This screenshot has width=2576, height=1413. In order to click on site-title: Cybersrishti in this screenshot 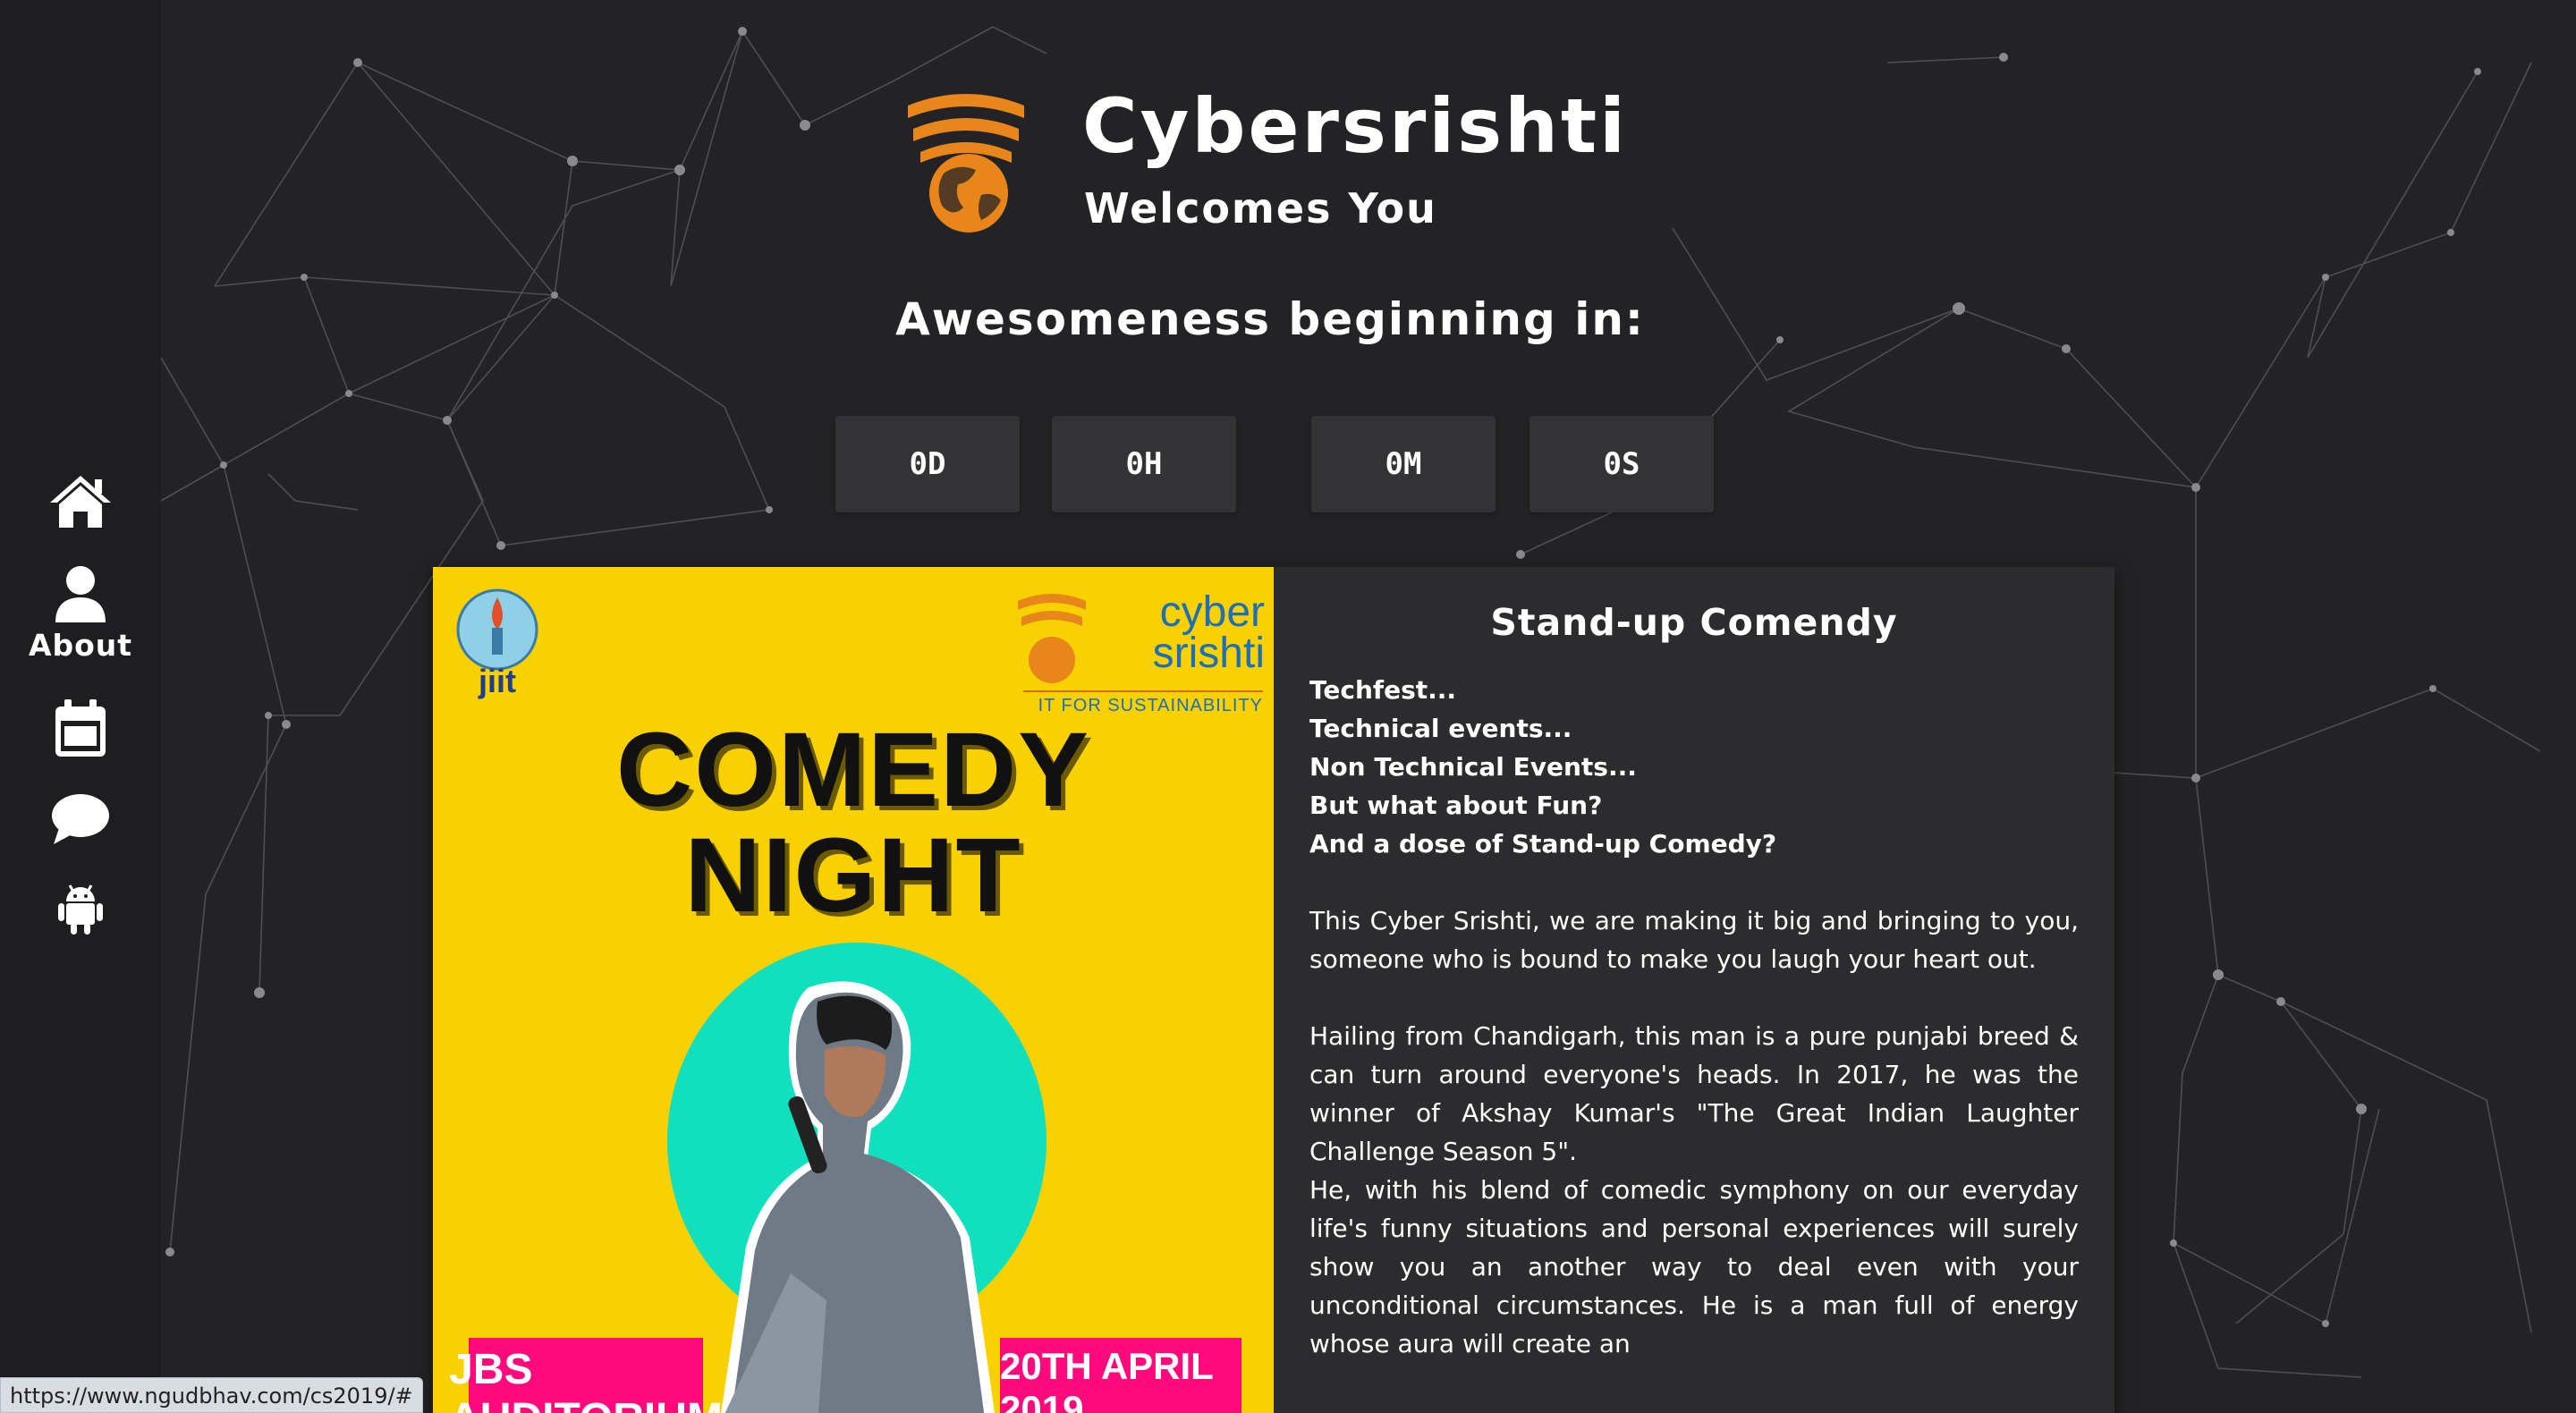, I will do `click(1355, 126)`.